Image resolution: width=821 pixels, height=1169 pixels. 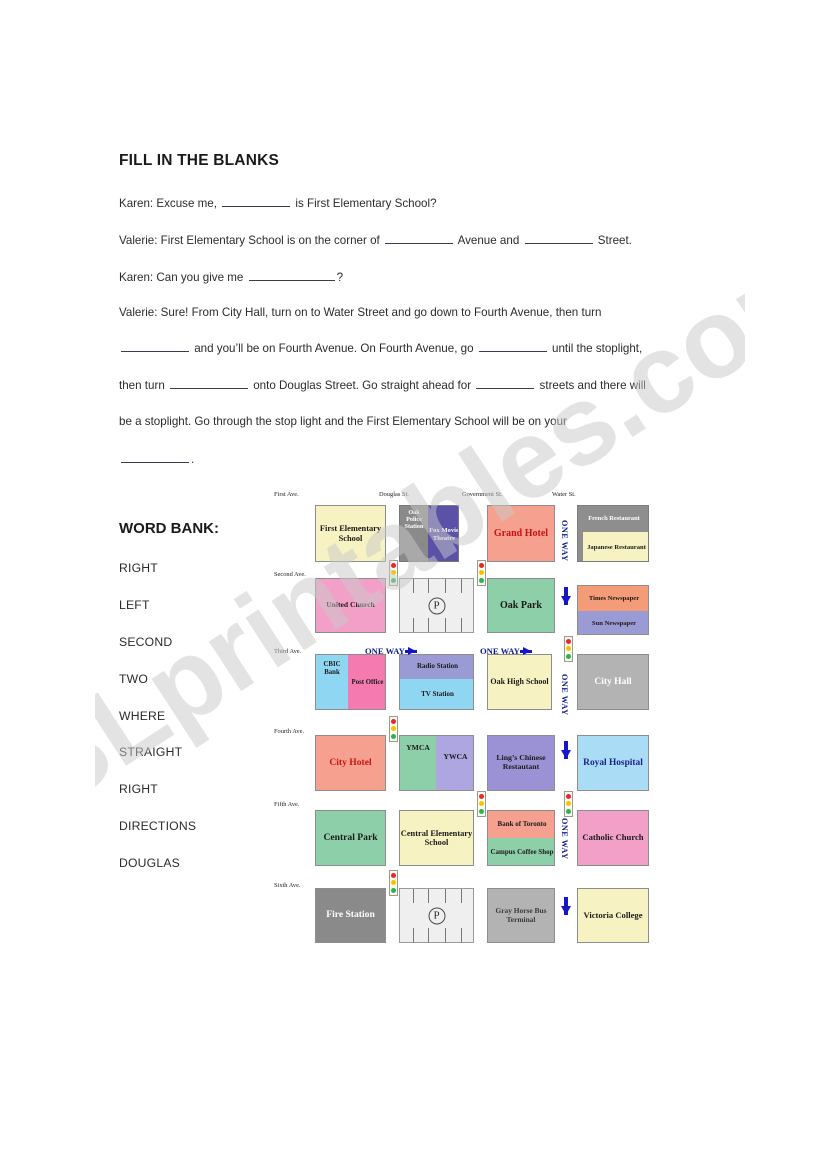 What do you see at coordinates (613, 622) in the screenshot?
I see `building-sun-newspaper: Sun Newspaper` at bounding box center [613, 622].